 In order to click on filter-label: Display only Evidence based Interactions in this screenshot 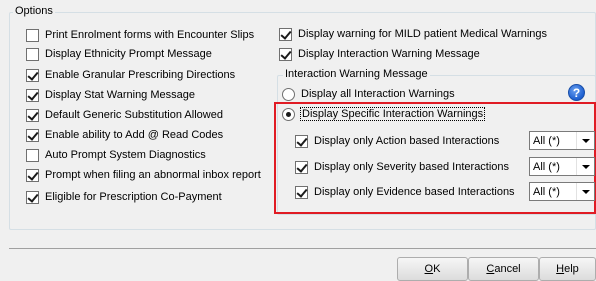, I will do `click(414, 192)`.